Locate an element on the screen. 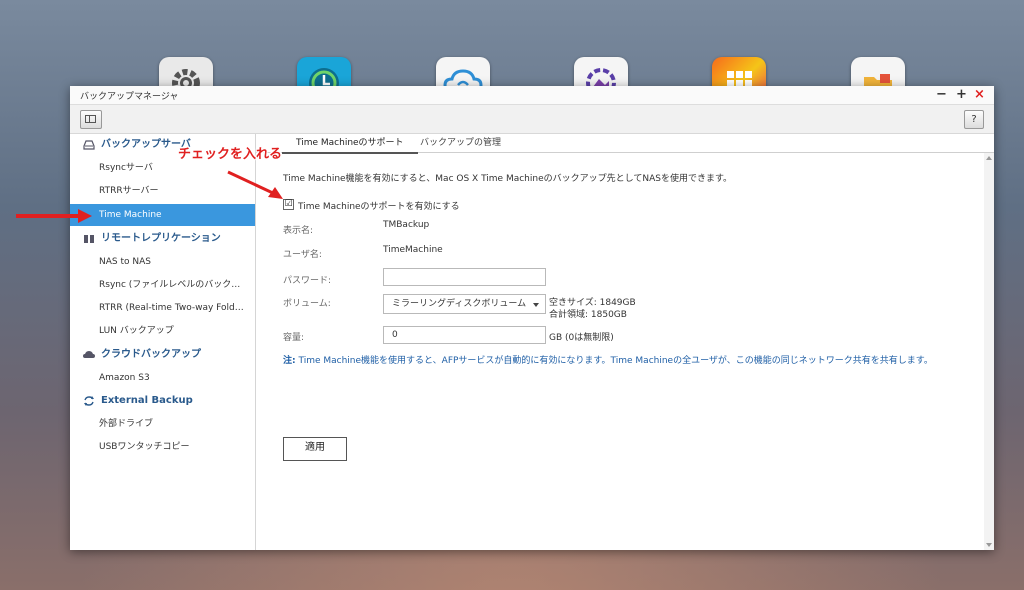 The width and height of the screenshot is (1024, 590). annotation-arrow-time-machine is located at coordinates (54, 216).